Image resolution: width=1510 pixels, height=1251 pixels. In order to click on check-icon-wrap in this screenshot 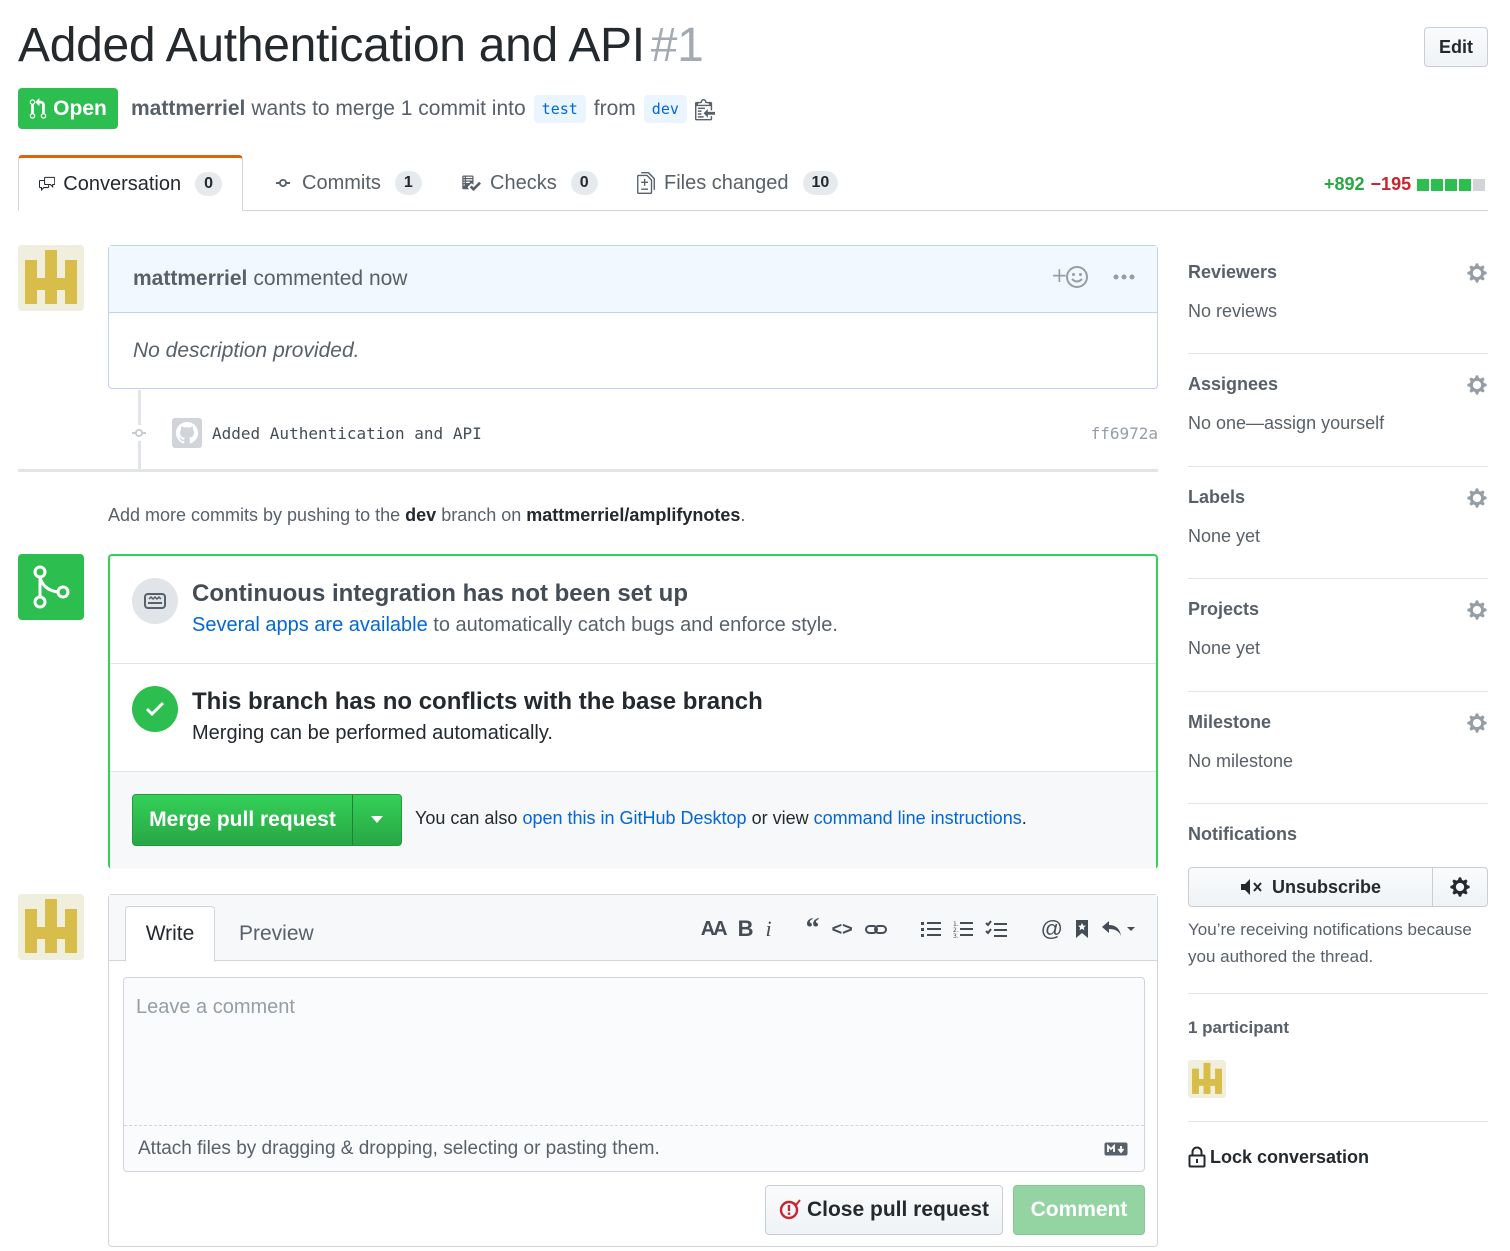, I will do `click(155, 709)`.